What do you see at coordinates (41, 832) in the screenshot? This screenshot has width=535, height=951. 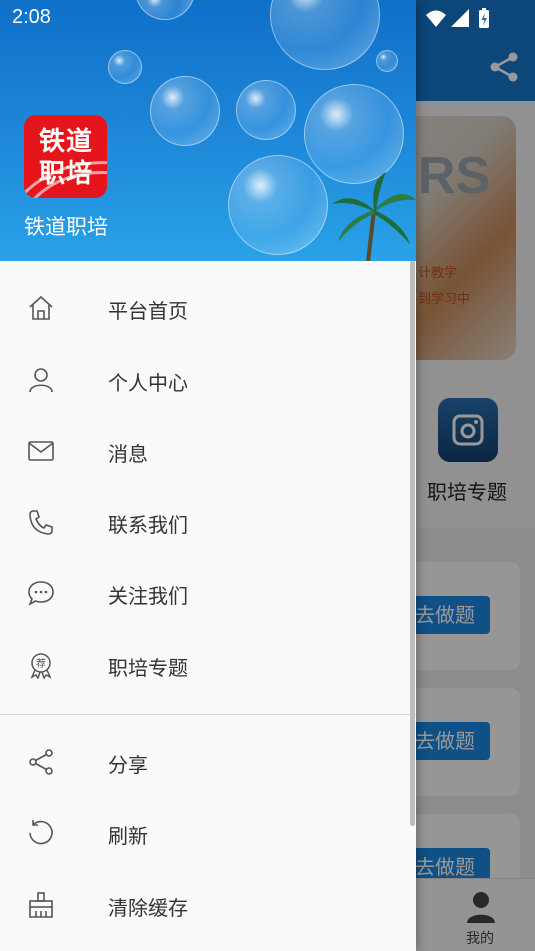 I see `refresh-icon` at bounding box center [41, 832].